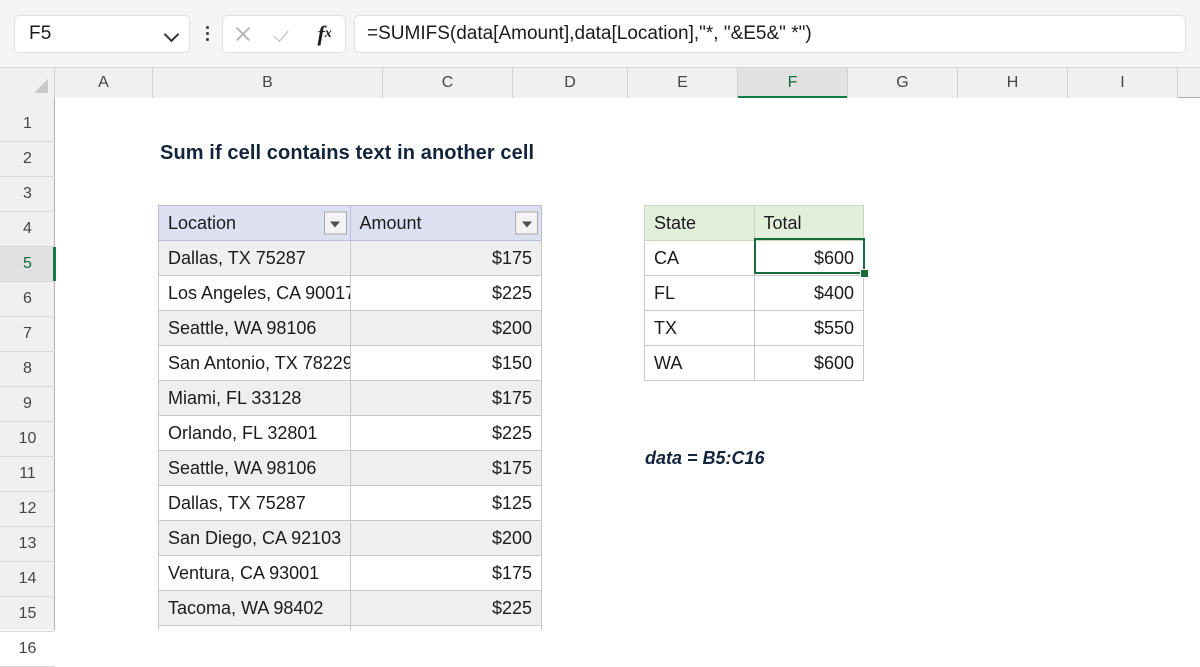 This screenshot has height=667, width=1200. Describe the element at coordinates (254, 608) in the screenshot. I see `cell-location: Tacoma, WA 98402` at that location.